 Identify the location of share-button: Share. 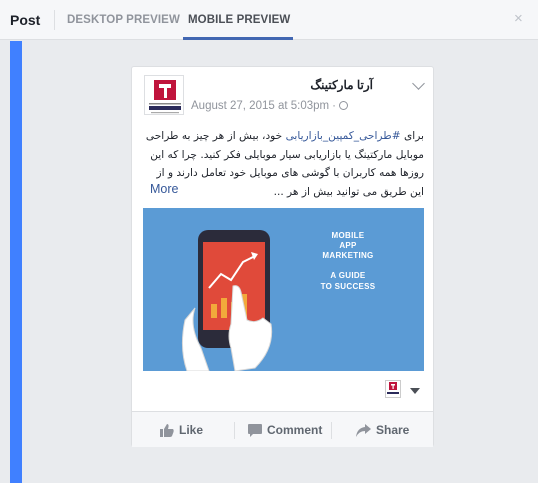
(382, 430).